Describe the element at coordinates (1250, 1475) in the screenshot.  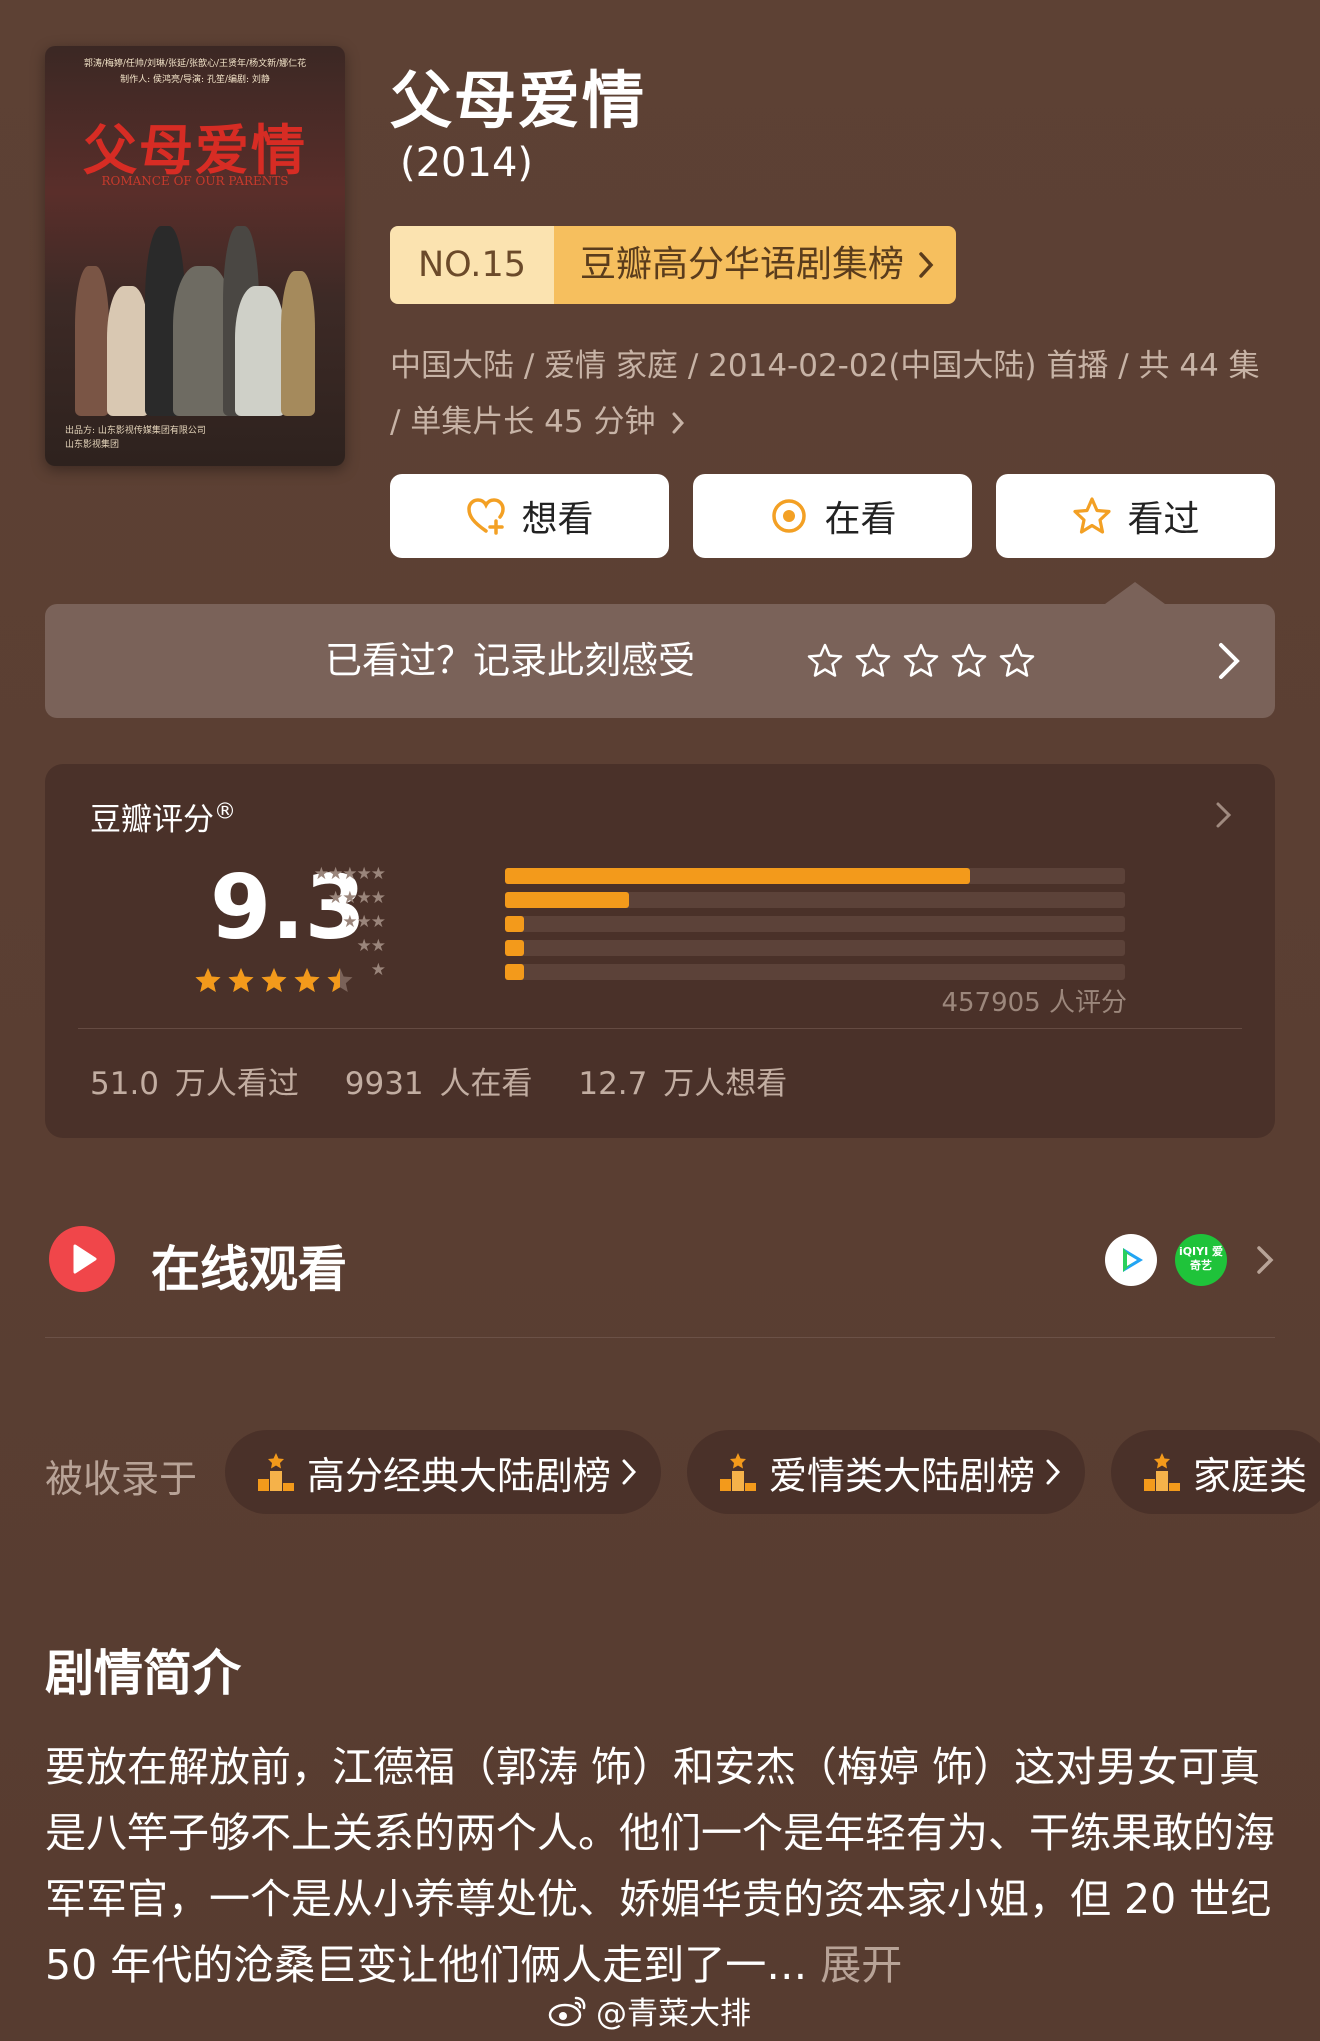
I see `list-chip-label: 家庭类` at that location.